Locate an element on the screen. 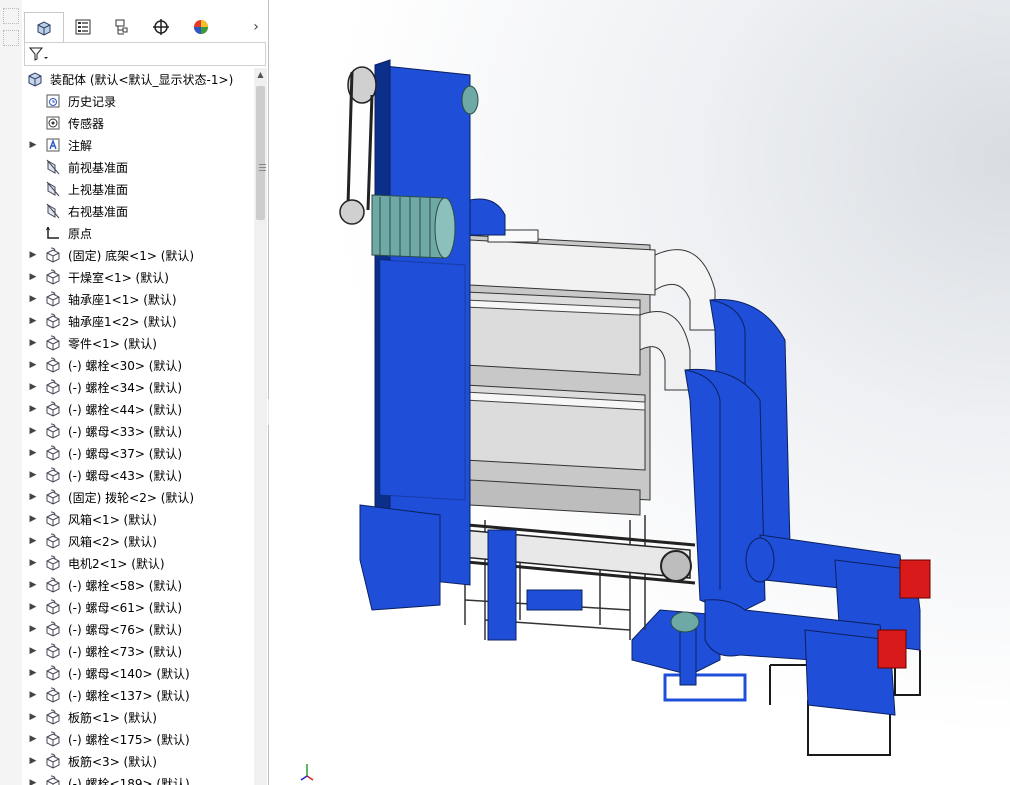  tab-display-manager is located at coordinates (201, 27).